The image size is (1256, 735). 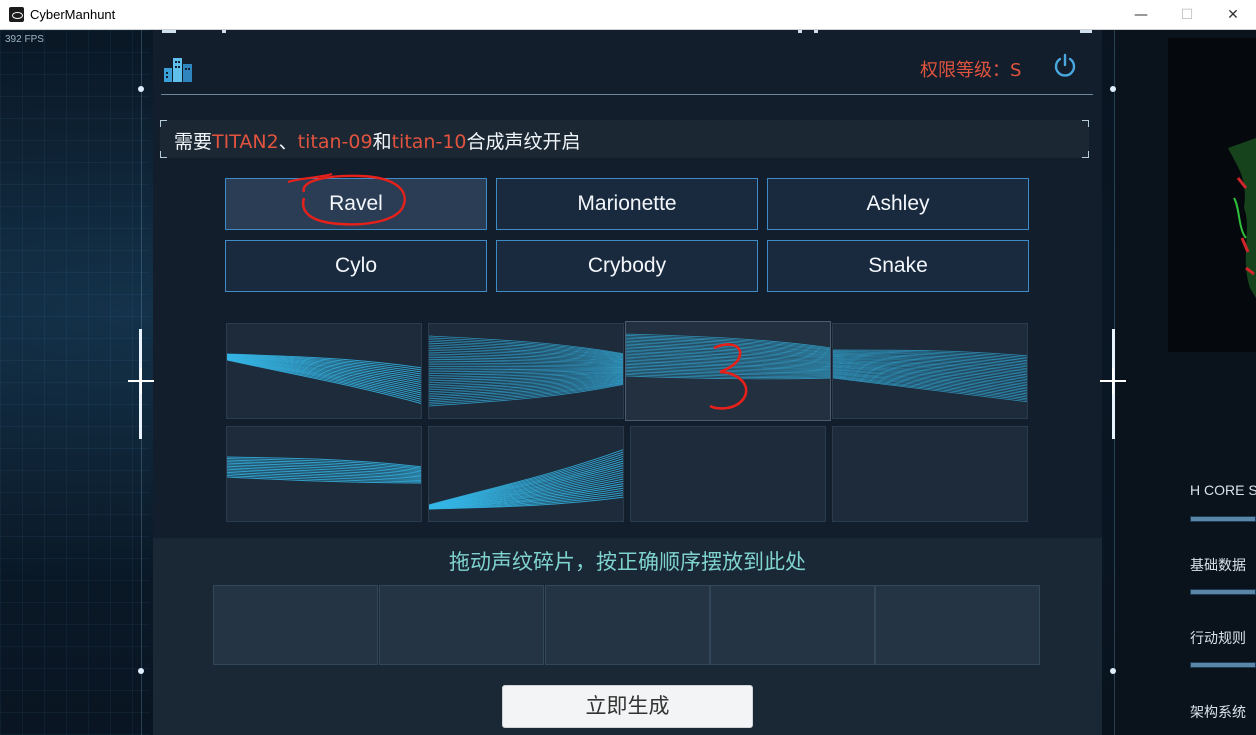 I want to click on target-titan-09: titan-09, so click(x=335, y=142).